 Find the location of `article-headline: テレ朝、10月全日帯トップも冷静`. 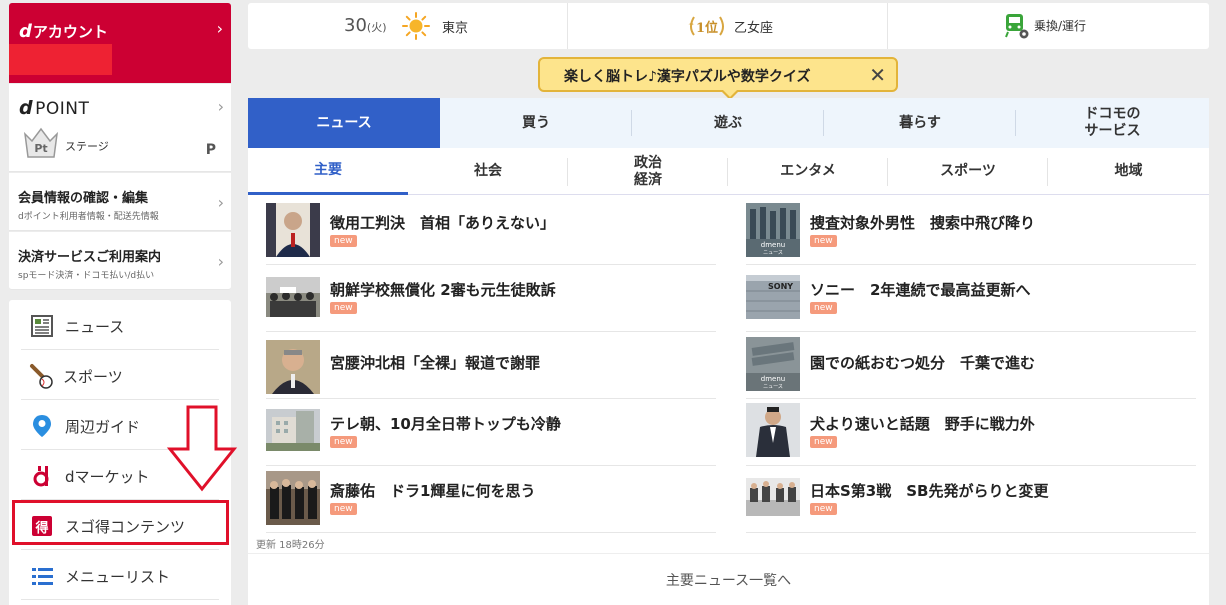

article-headline: テレ朝、10月全日帯トップも冷静 is located at coordinates (445, 424).